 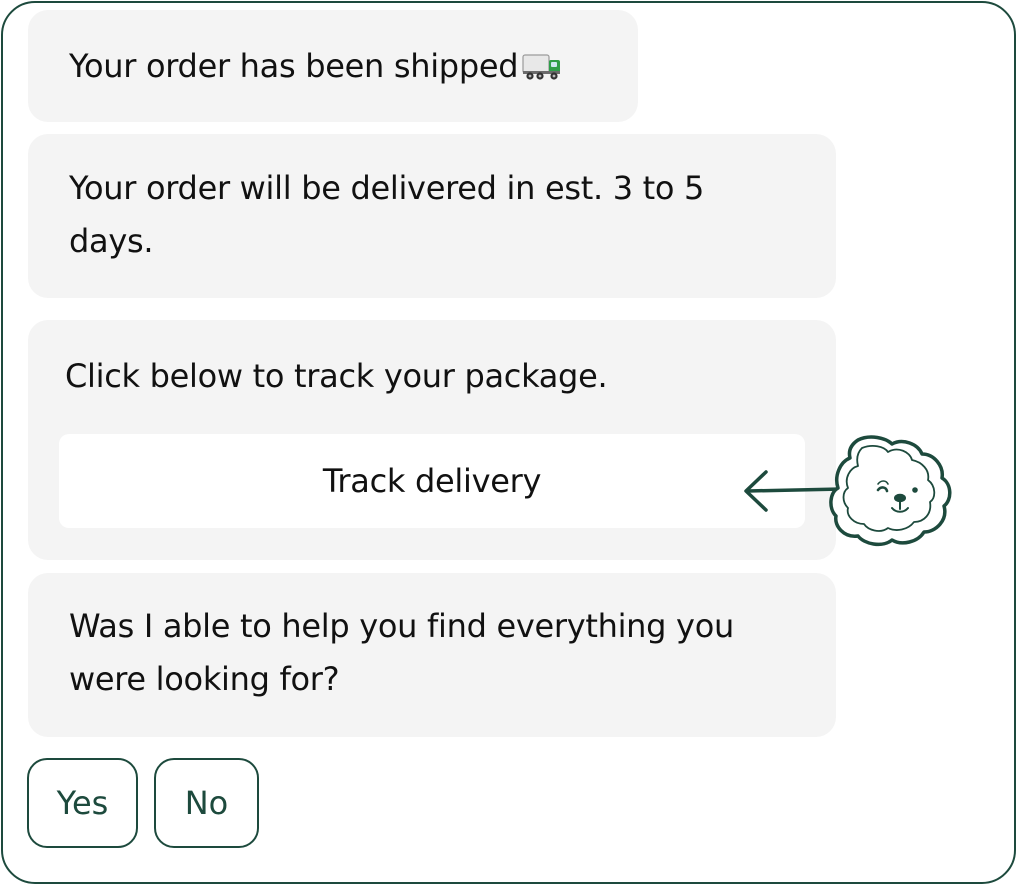 I want to click on message-text-content: Your order has been shipped, so click(x=294, y=66).